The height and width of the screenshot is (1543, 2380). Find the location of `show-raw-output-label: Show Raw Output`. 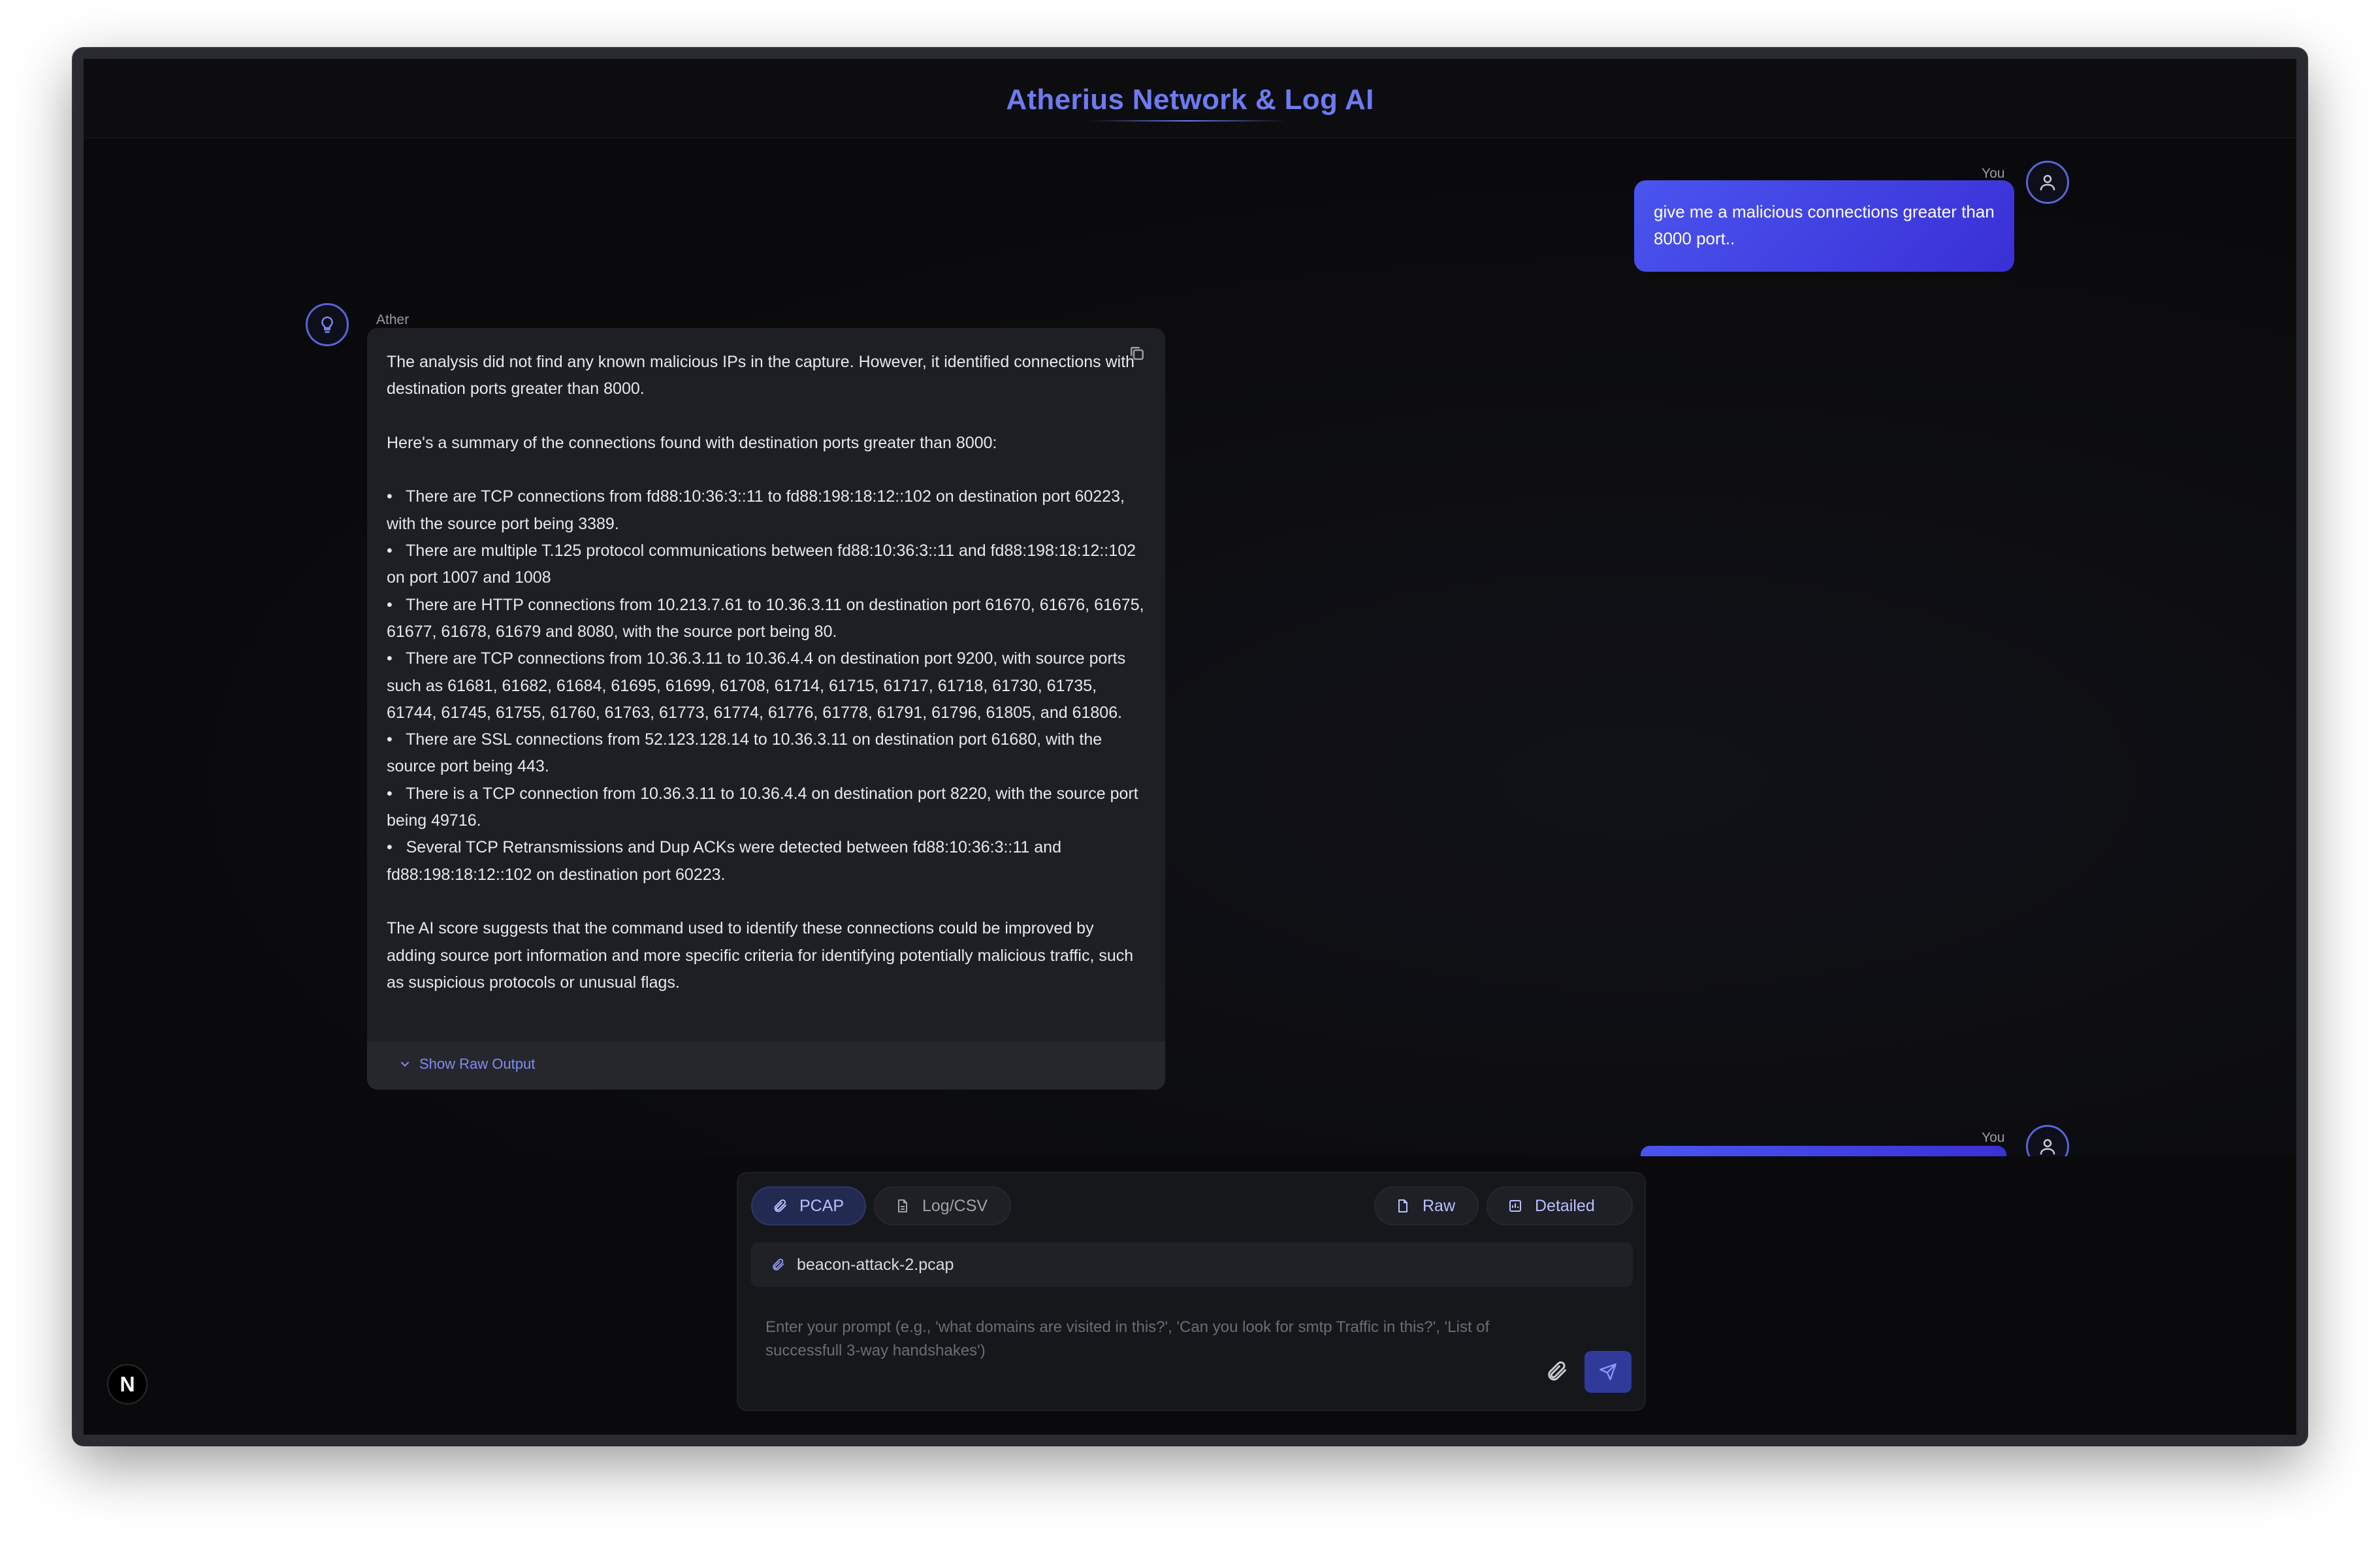

show-raw-output-label: Show Raw Output is located at coordinates (477, 1064).